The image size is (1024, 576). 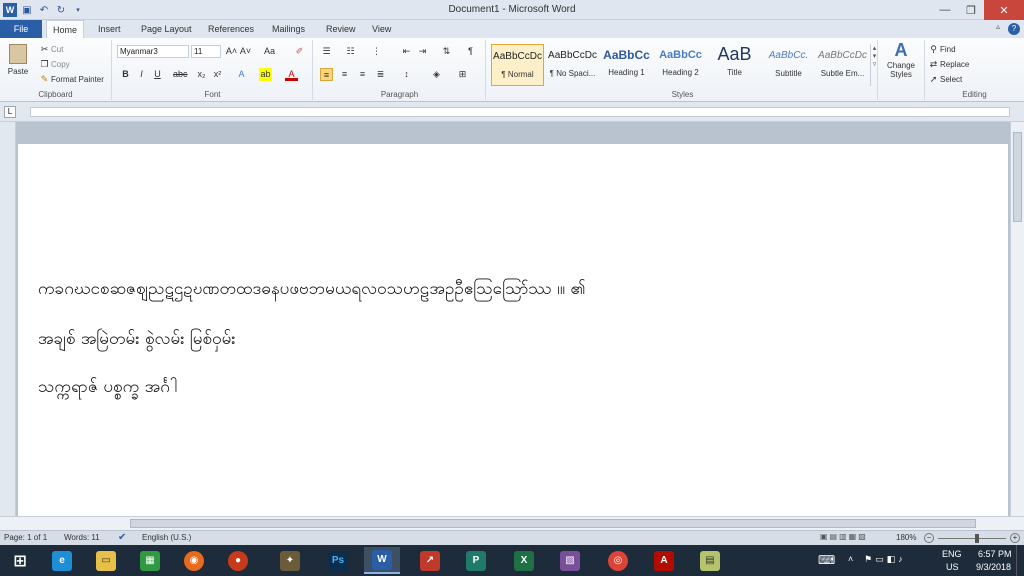 What do you see at coordinates (265, 74) in the screenshot?
I see `highlight-icon: ab` at bounding box center [265, 74].